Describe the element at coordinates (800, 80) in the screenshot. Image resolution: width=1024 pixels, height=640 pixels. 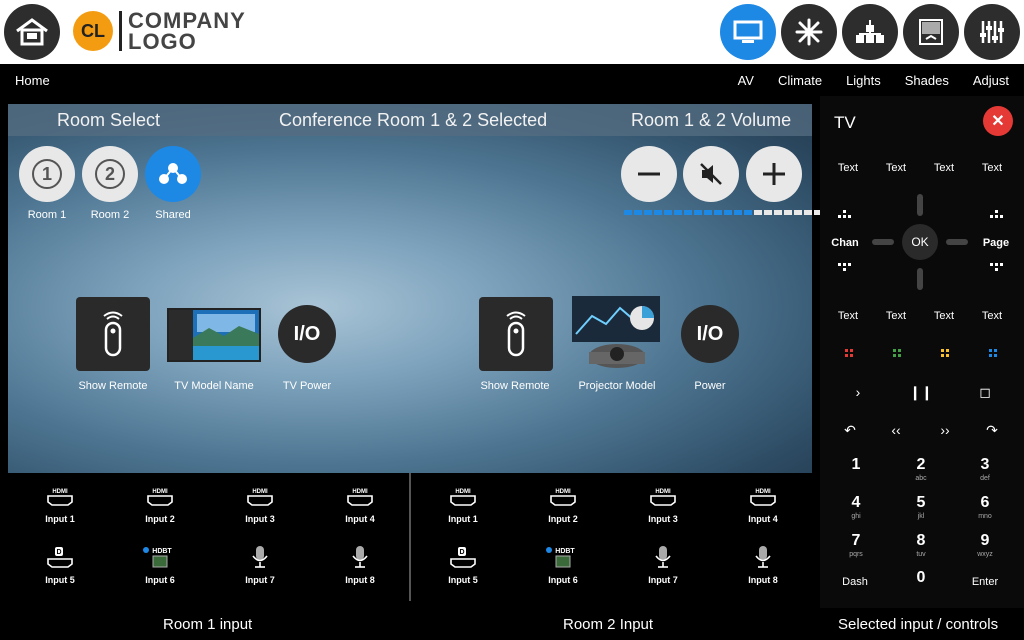
I see `nav-climate: Climate` at that location.